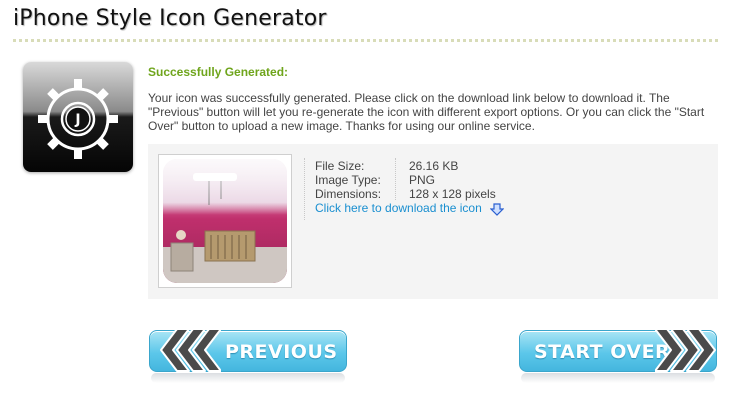 The image size is (734, 417). What do you see at coordinates (170, 18) in the screenshot?
I see `page-title: iPhone Style Icon Generator` at bounding box center [170, 18].